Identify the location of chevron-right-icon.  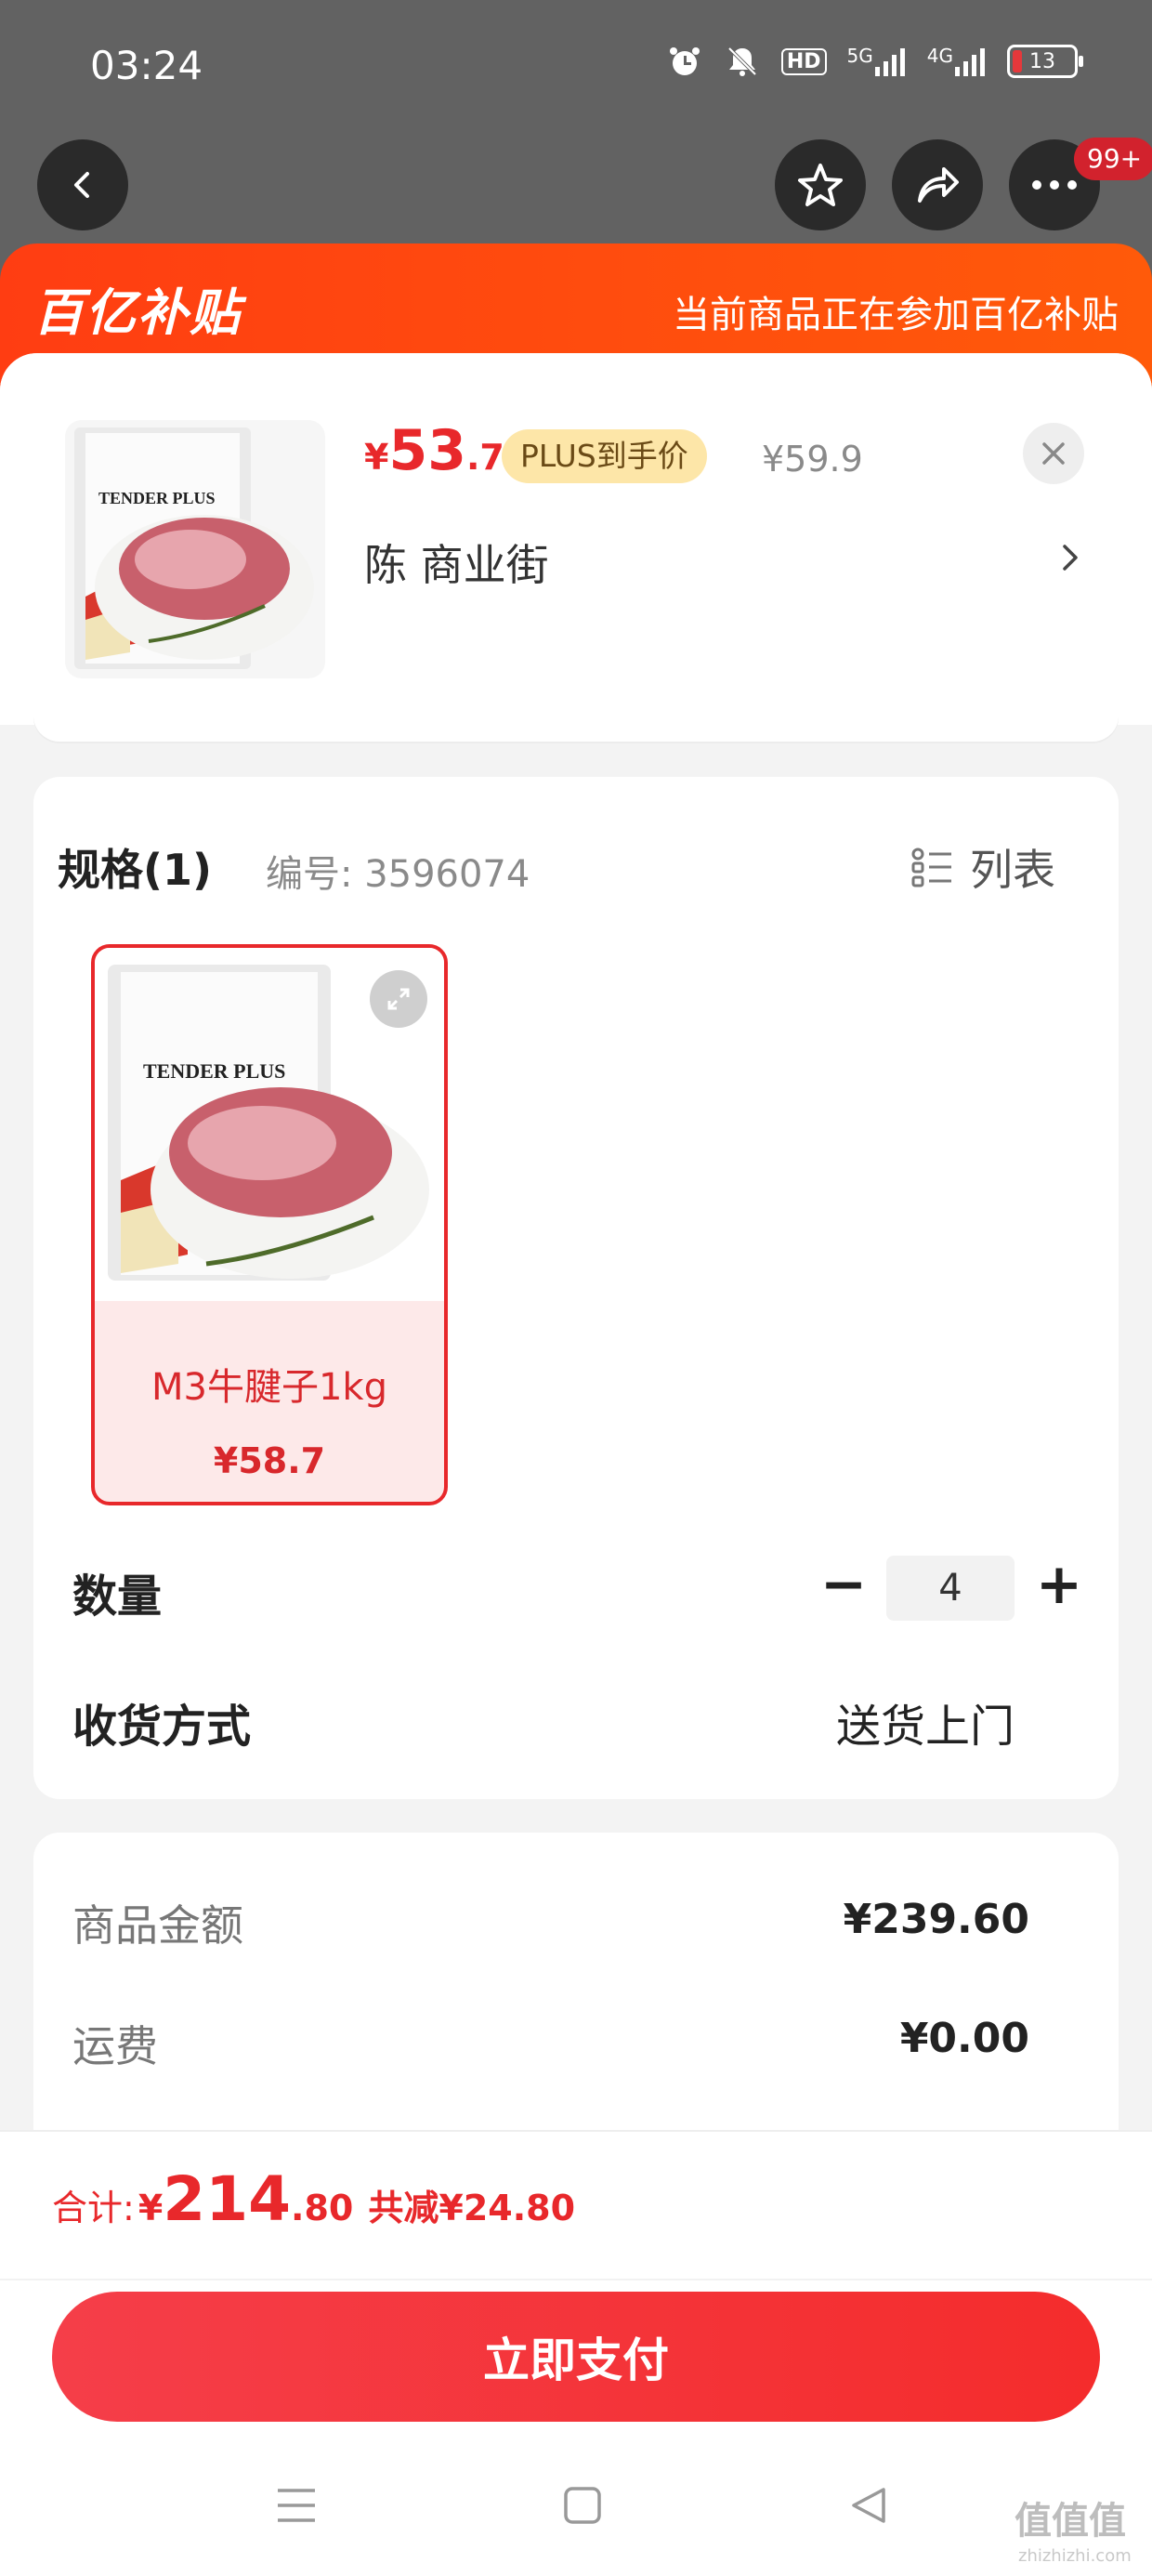
(1070, 562).